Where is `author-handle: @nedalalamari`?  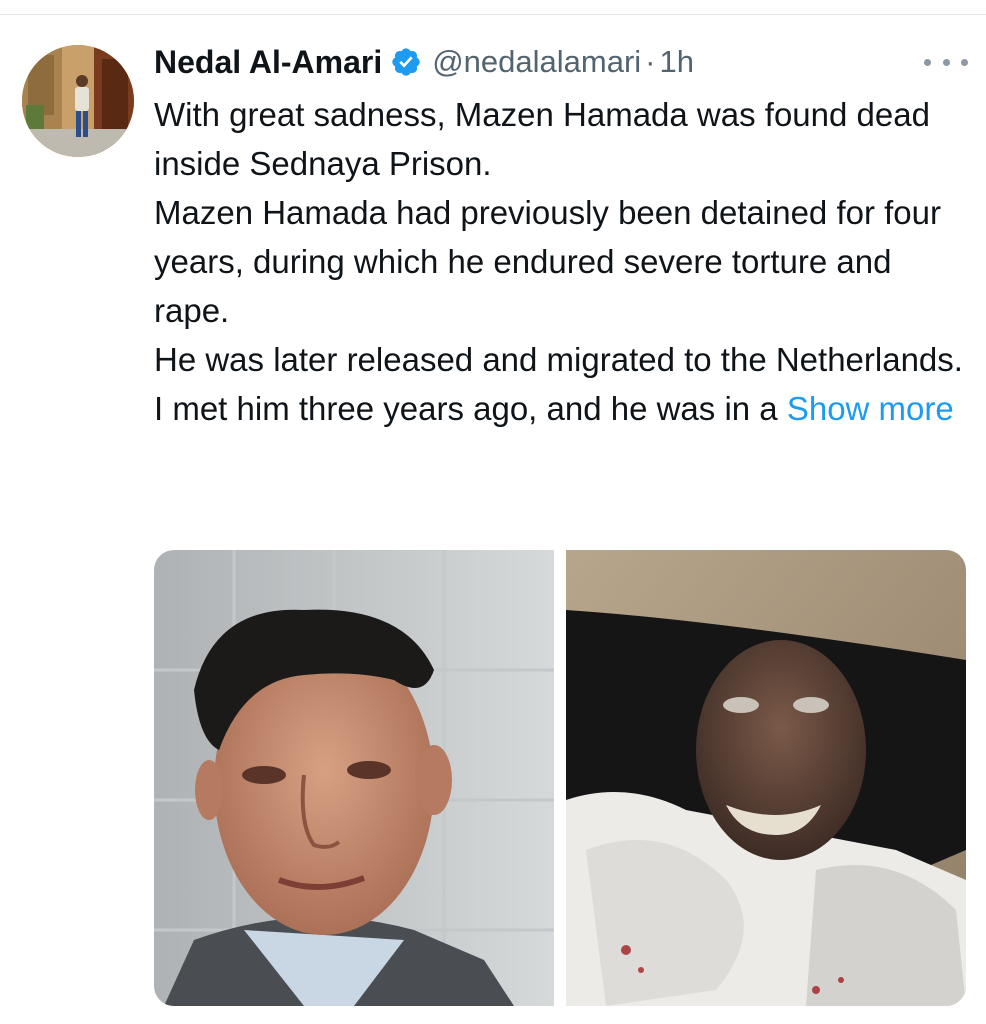
author-handle: @nedalalamari is located at coordinates (536, 62).